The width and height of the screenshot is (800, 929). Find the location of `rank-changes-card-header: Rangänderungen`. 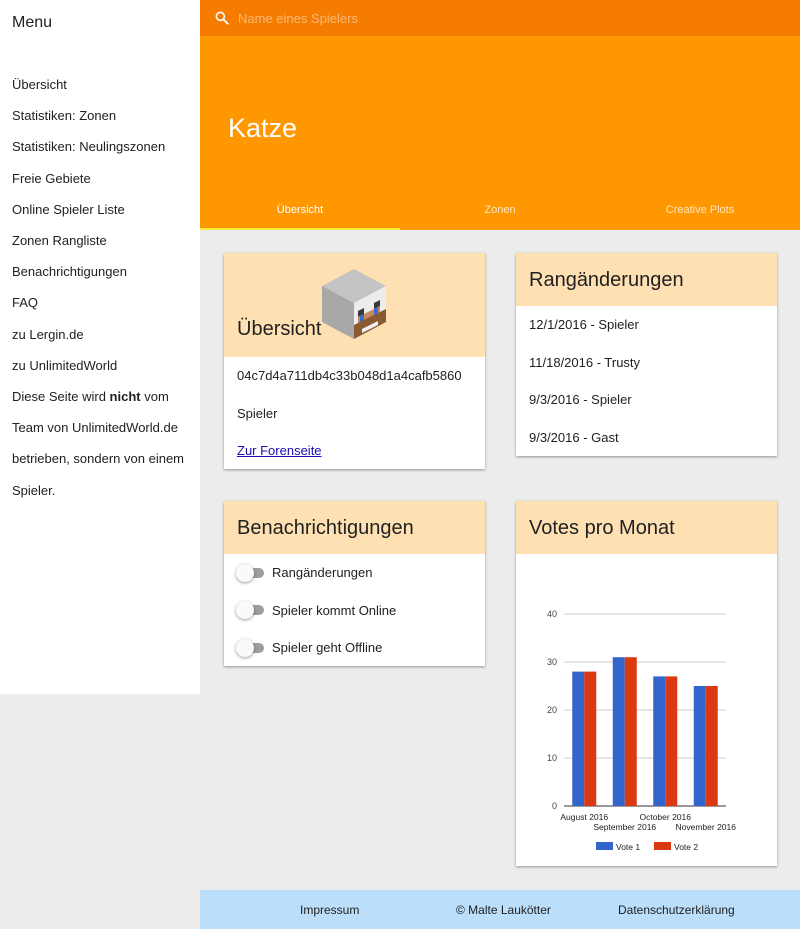

rank-changes-card-header: Rangänderungen is located at coordinates (646, 279).